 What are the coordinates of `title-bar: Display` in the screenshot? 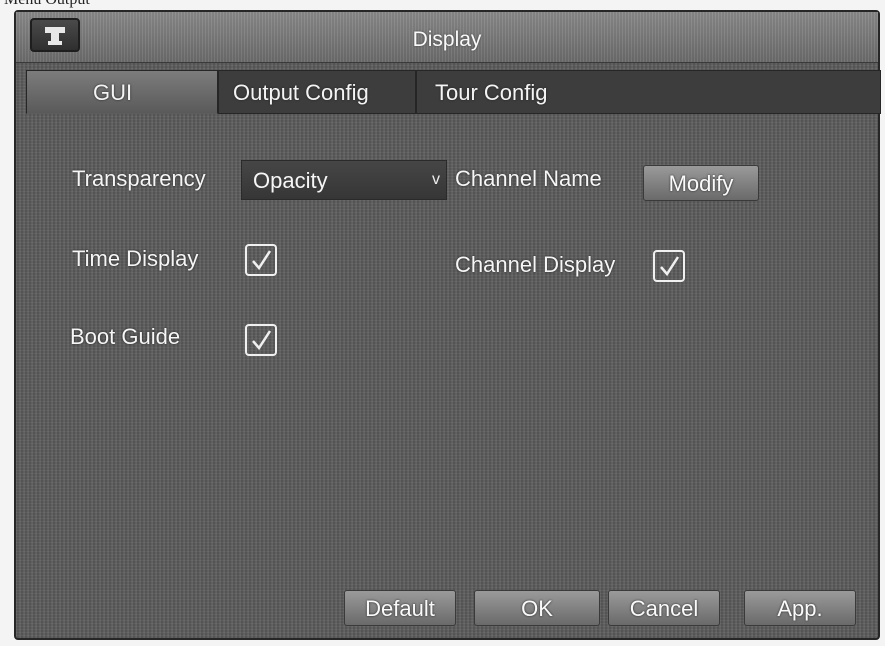 It's located at (447, 37).